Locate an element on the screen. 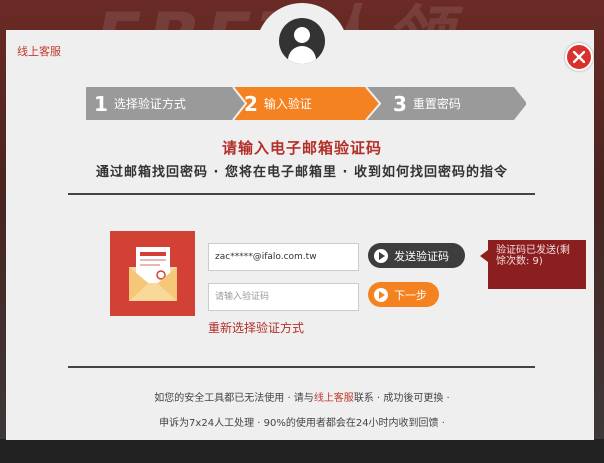 This screenshot has width=604, height=463. next-step-button: 下一步 is located at coordinates (403, 294).